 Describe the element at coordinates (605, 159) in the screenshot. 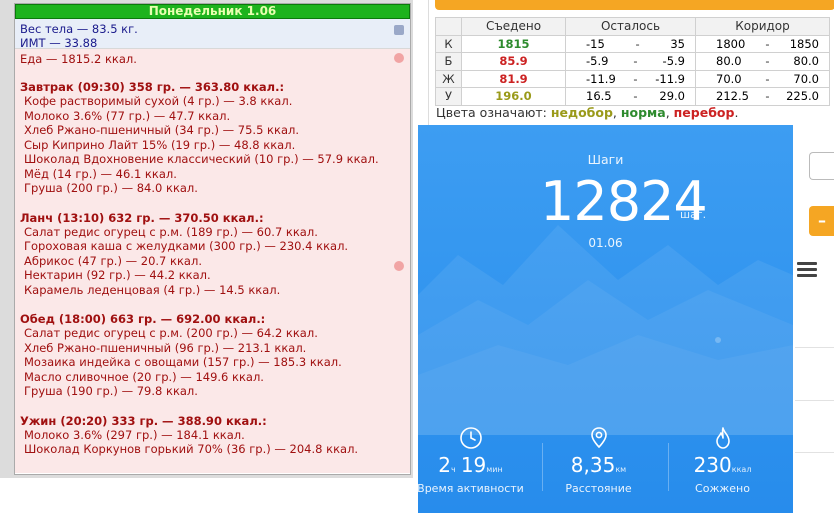

I see `steps-title: Шаги` at that location.